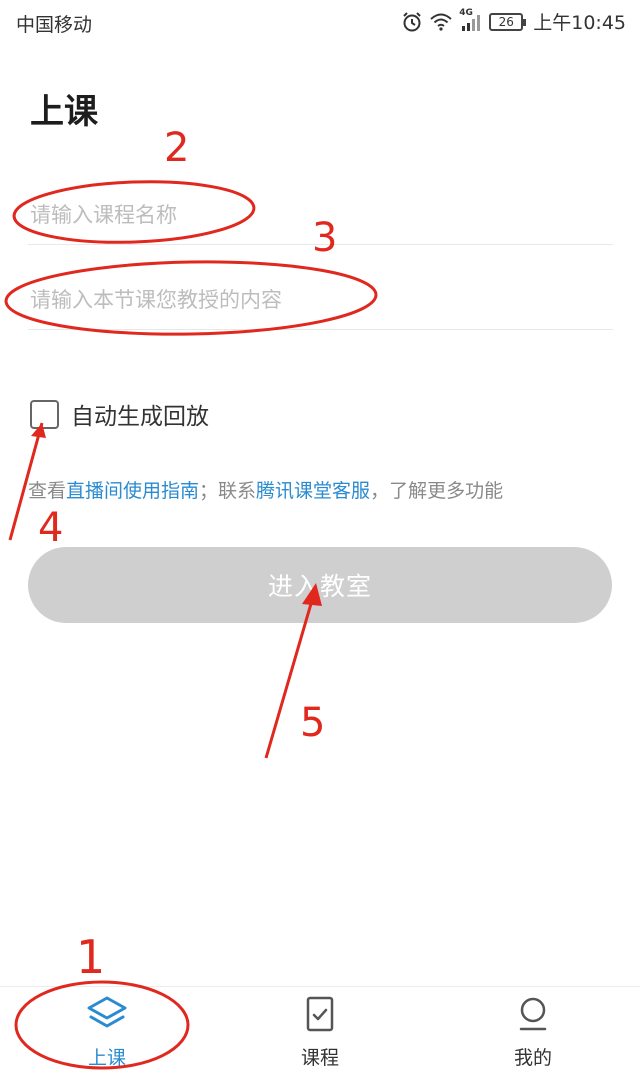 The image size is (640, 1070). Describe the element at coordinates (106, 1058) in the screenshot. I see `tab-class-label: 上课` at that location.